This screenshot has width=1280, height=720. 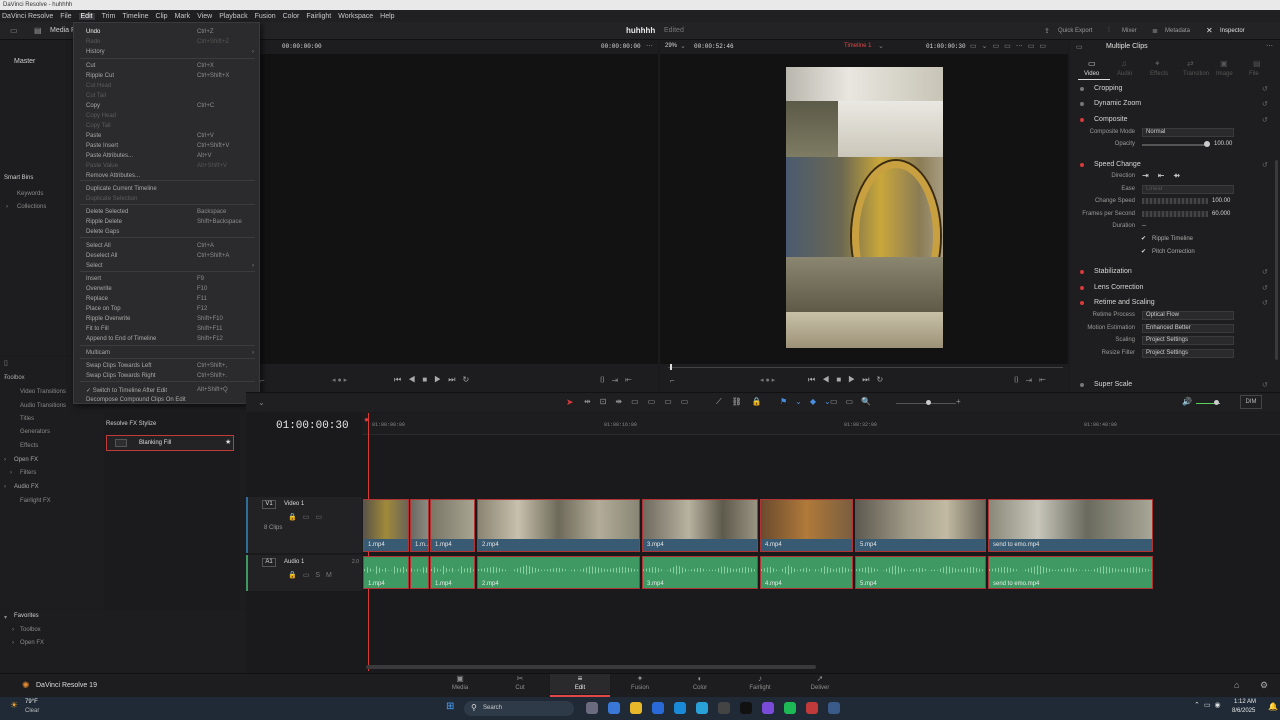 I want to click on windows-start-icon: ⊞, so click(x=450, y=706).